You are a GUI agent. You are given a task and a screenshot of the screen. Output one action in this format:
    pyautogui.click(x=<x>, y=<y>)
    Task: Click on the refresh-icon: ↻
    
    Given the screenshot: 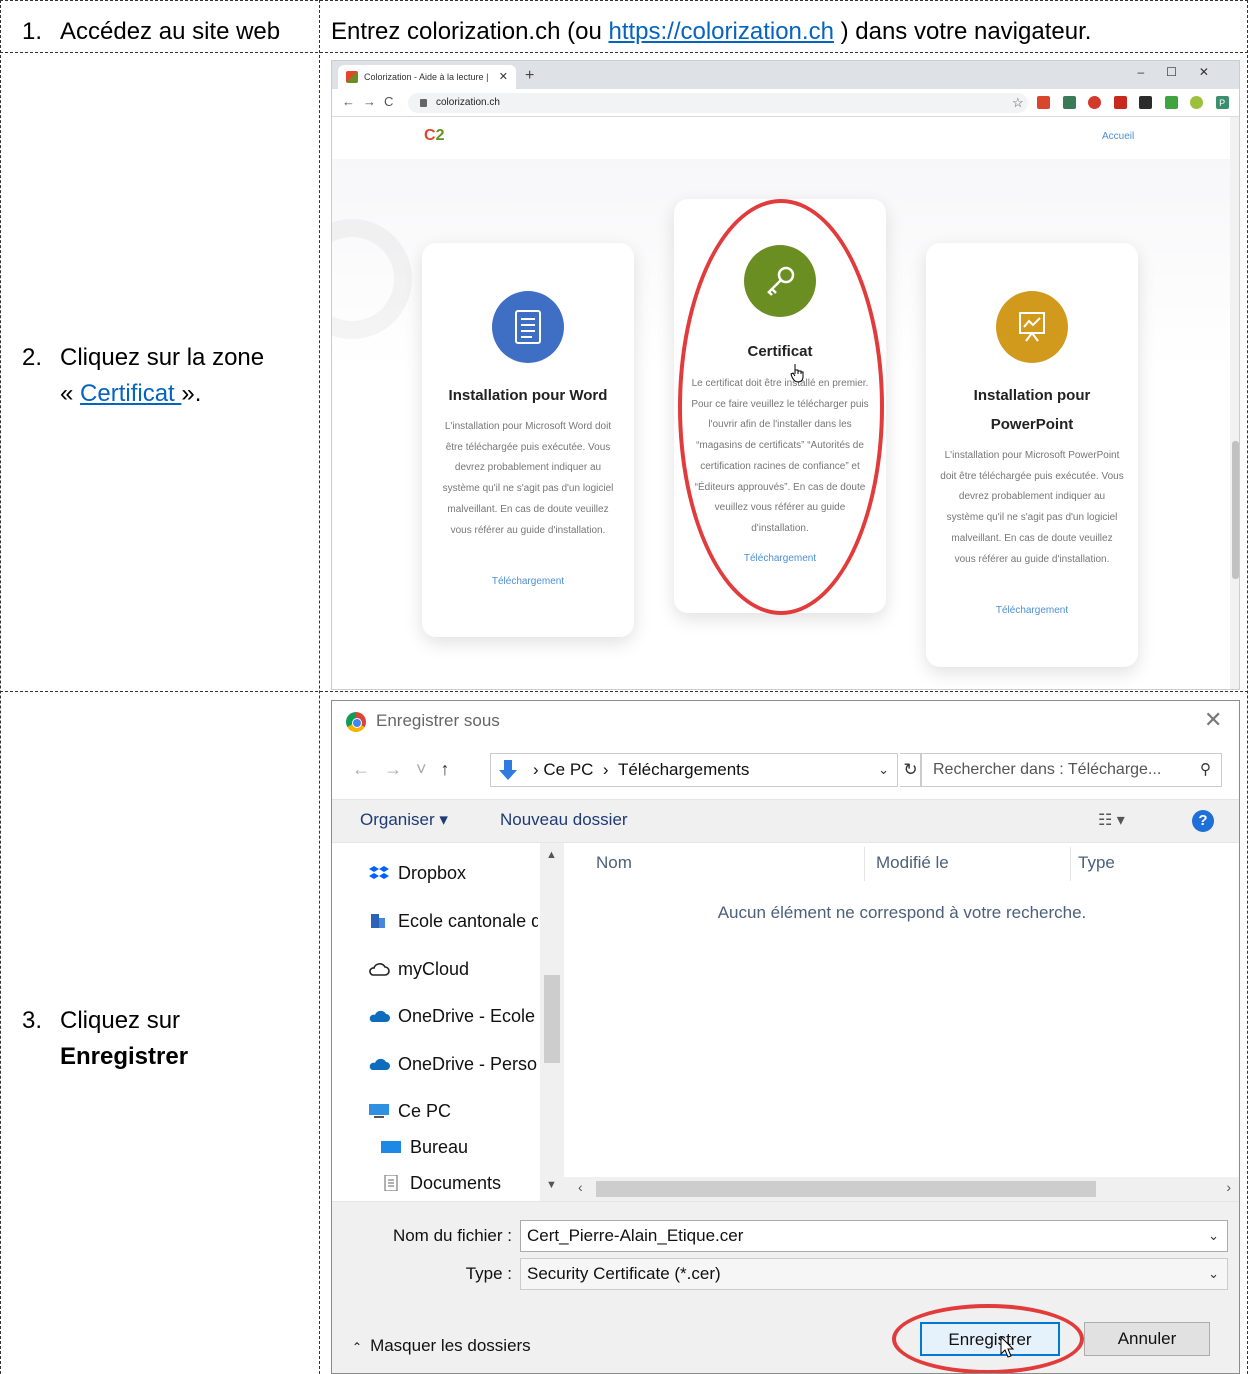 What is the action you would take?
    pyautogui.click(x=911, y=770)
    